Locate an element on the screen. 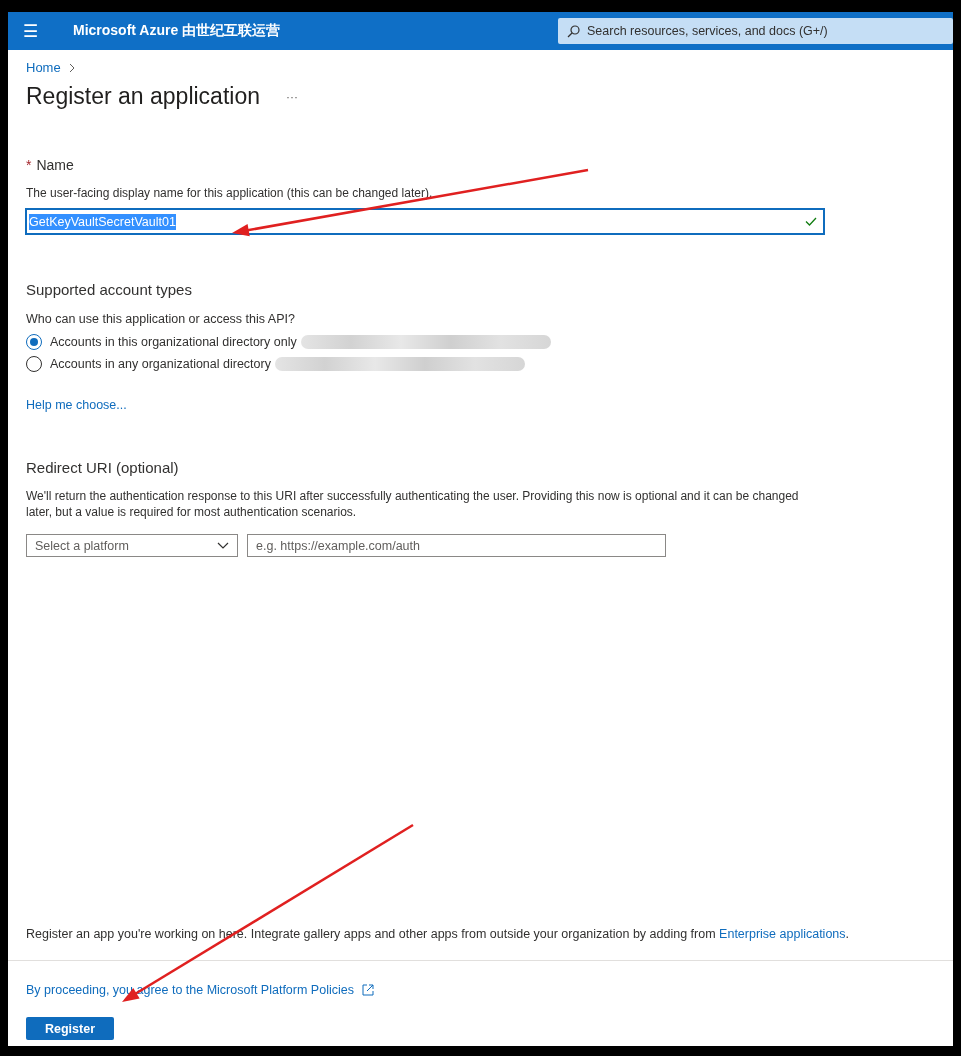  field-label: Name is located at coordinates (55, 165).